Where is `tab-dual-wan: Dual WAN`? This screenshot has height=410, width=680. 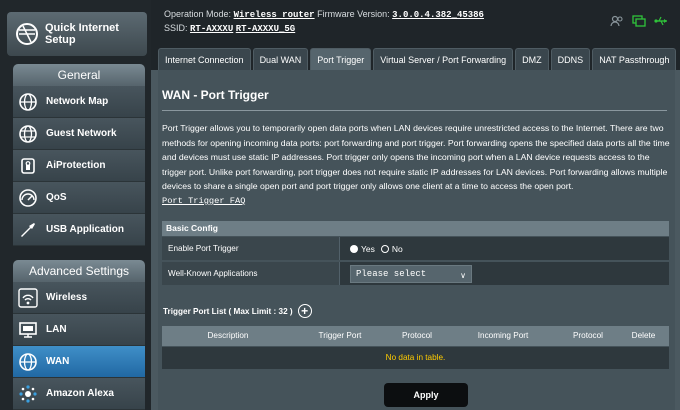 tab-dual-wan: Dual WAN is located at coordinates (280, 59).